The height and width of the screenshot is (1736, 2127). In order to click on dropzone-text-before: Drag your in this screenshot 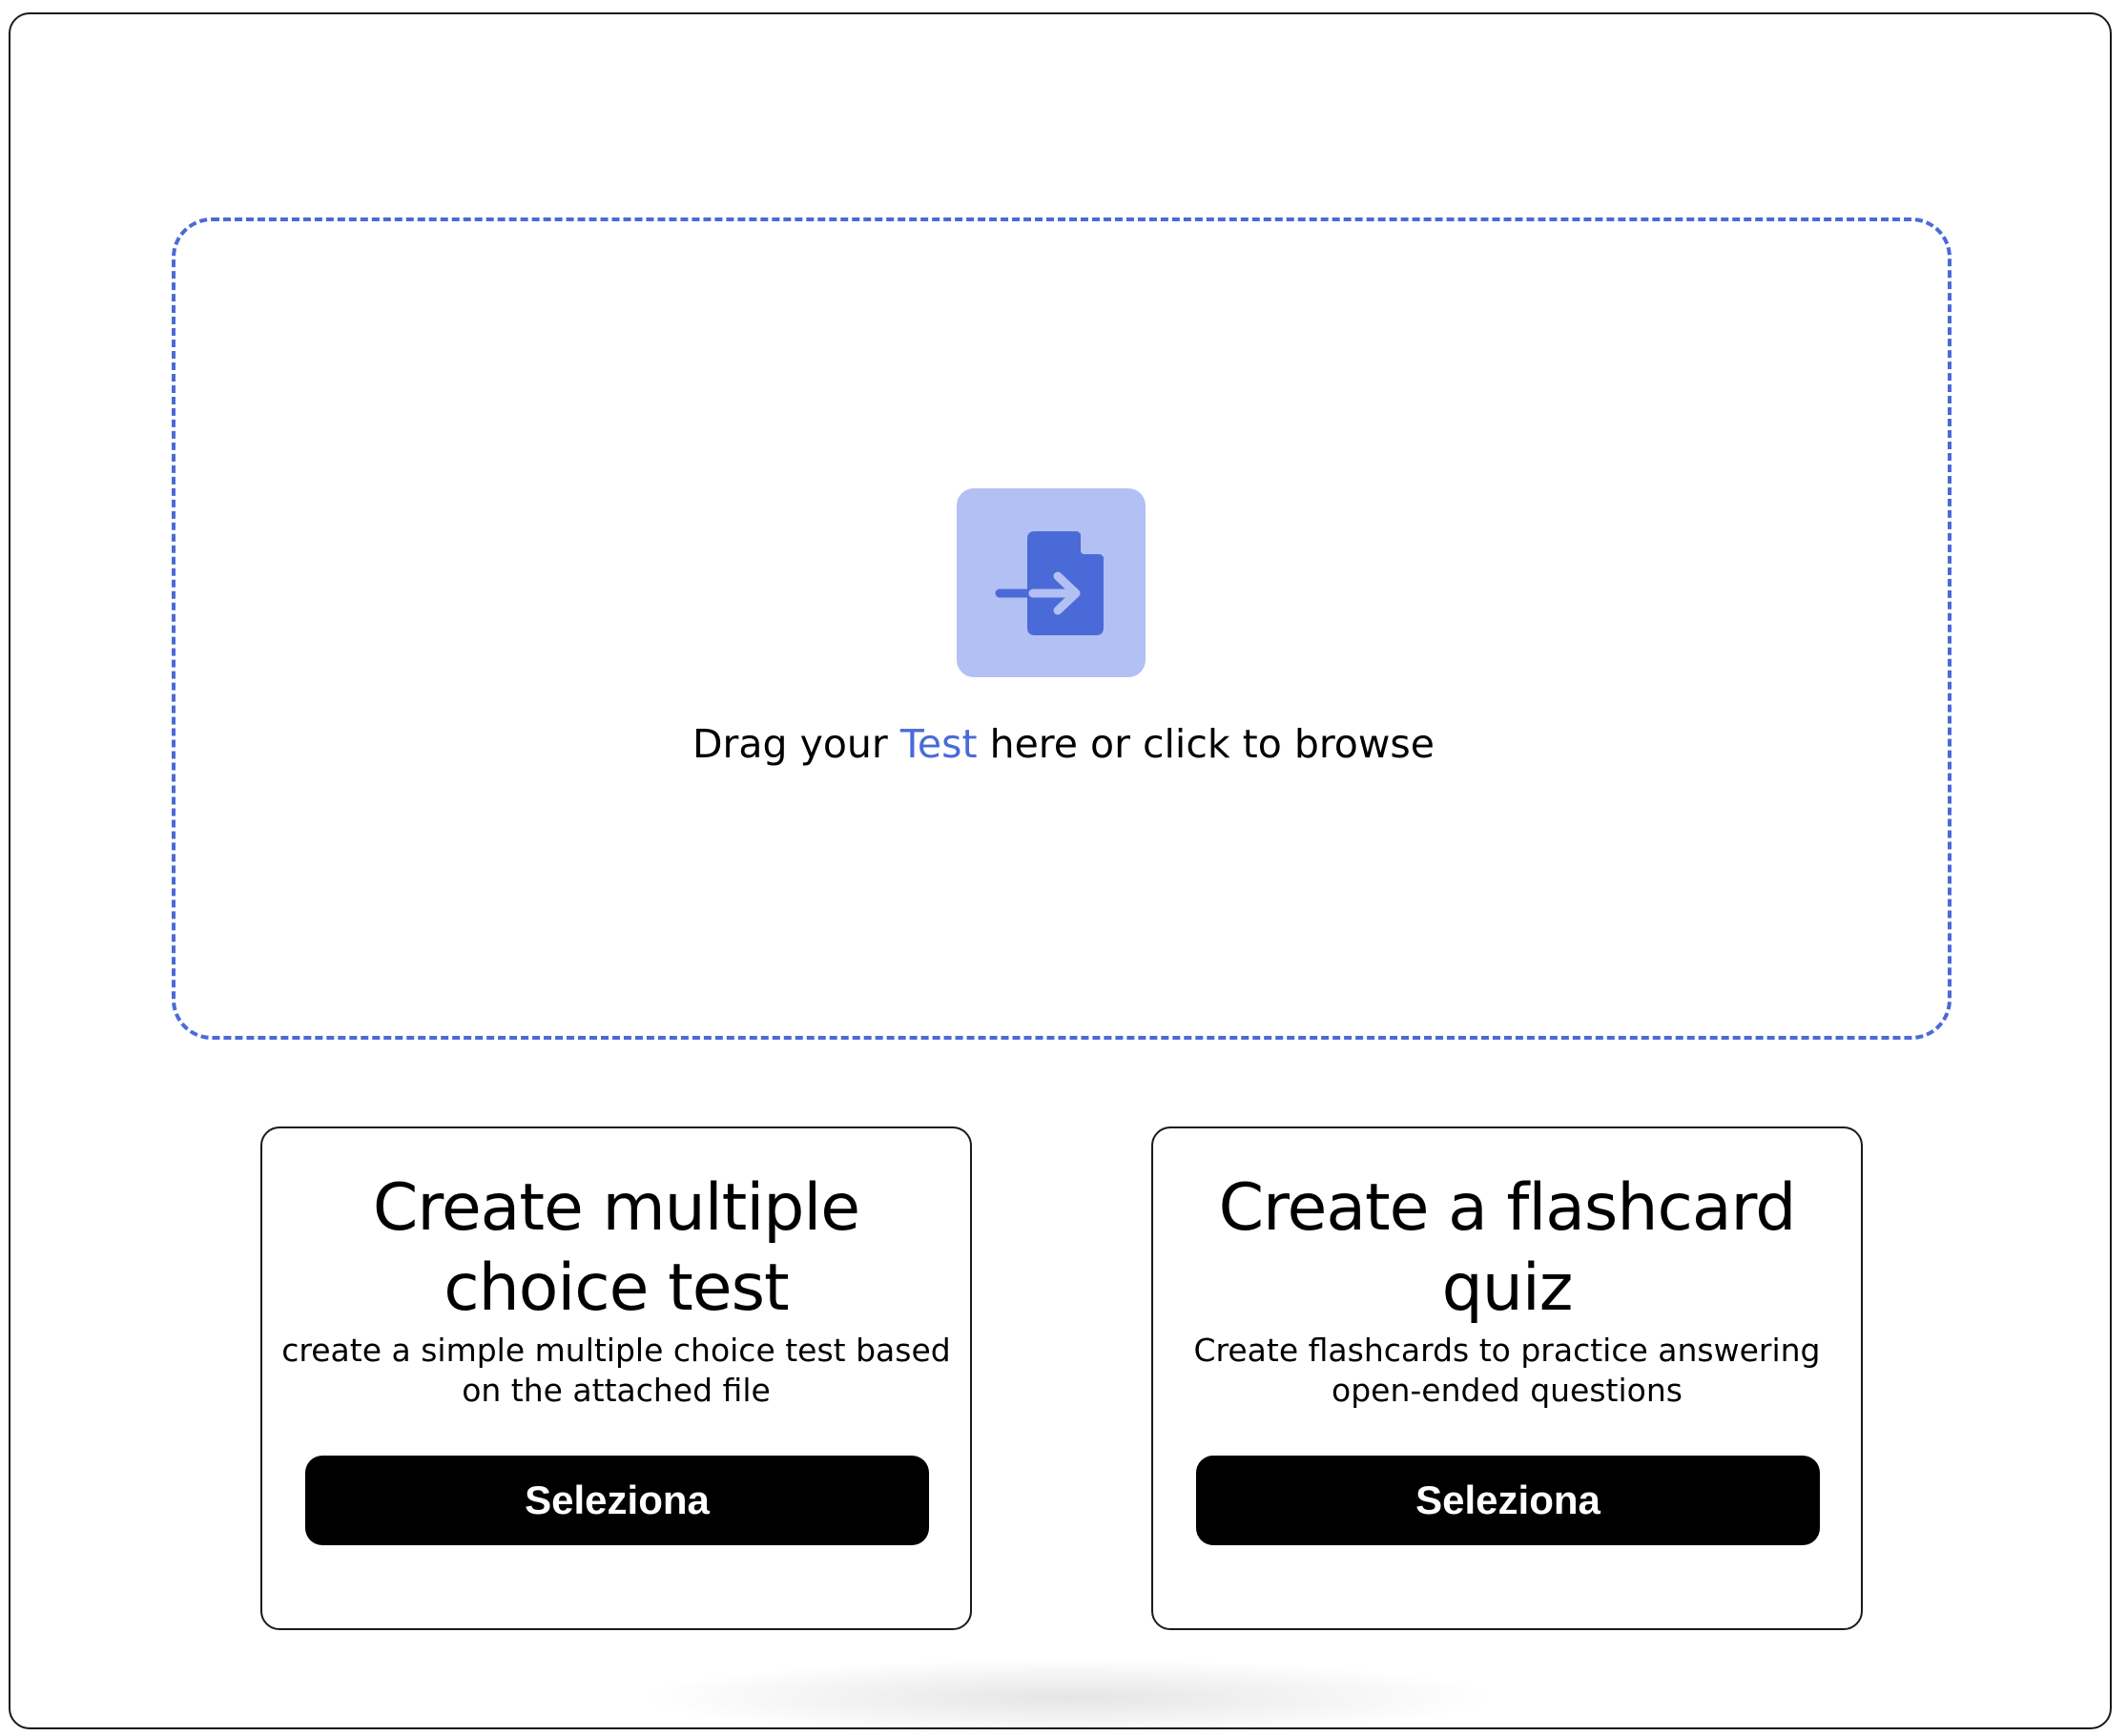, I will do `click(796, 744)`.